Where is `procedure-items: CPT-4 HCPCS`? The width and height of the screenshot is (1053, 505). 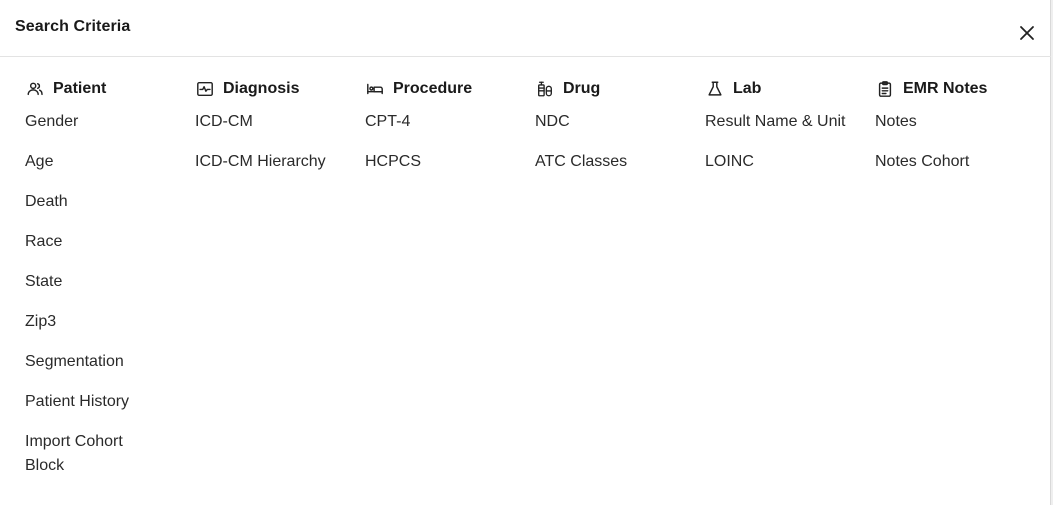
procedure-items: CPT-4 HCPCS is located at coordinates (449, 142).